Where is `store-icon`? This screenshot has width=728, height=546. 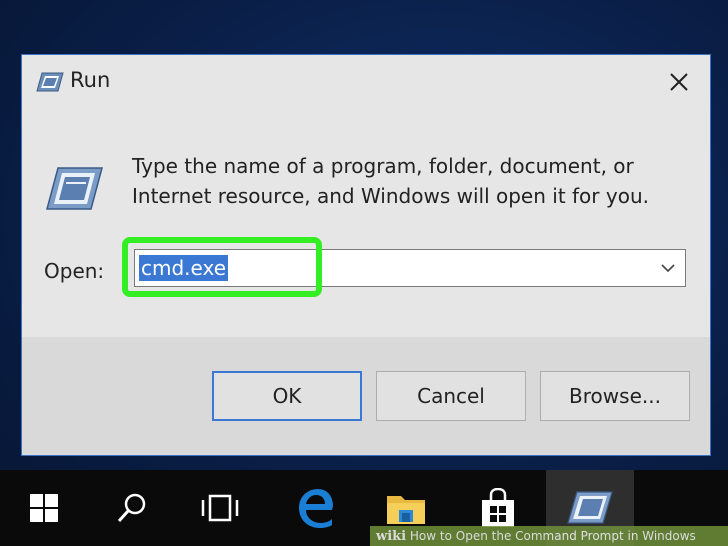
store-icon is located at coordinates (498, 507).